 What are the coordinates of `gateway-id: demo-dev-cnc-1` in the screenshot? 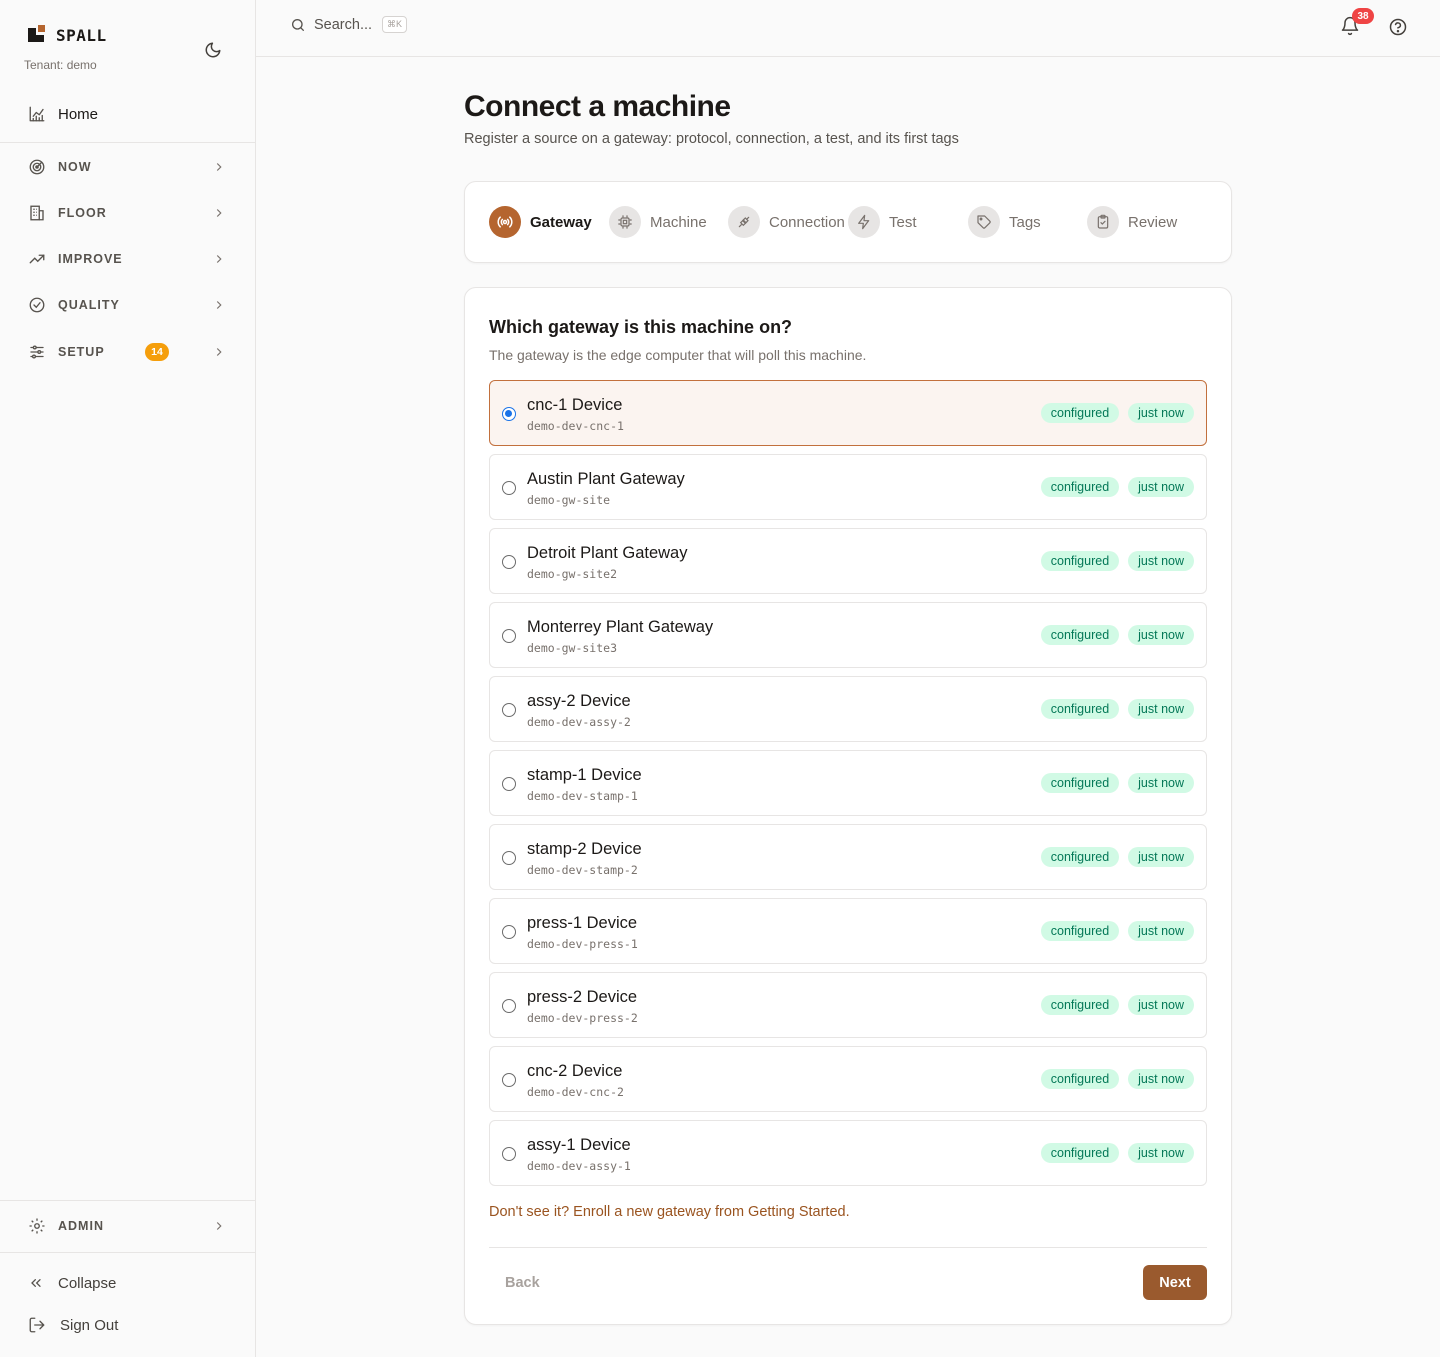 It's located at (575, 426).